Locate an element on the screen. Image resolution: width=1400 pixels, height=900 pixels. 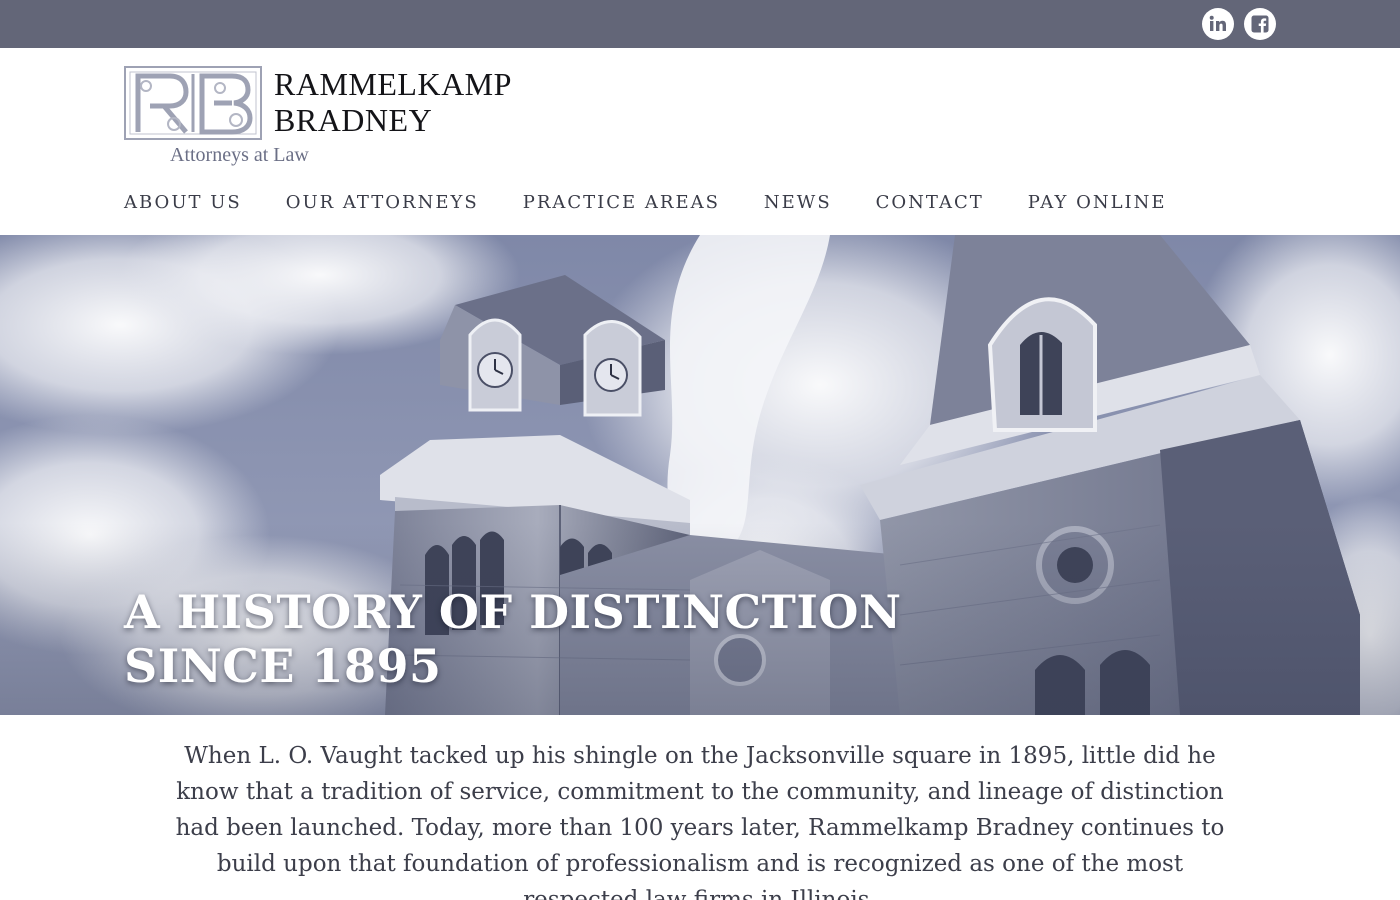
firm-name: RAMMELKAMP BRADNEY is located at coordinates (393, 102).